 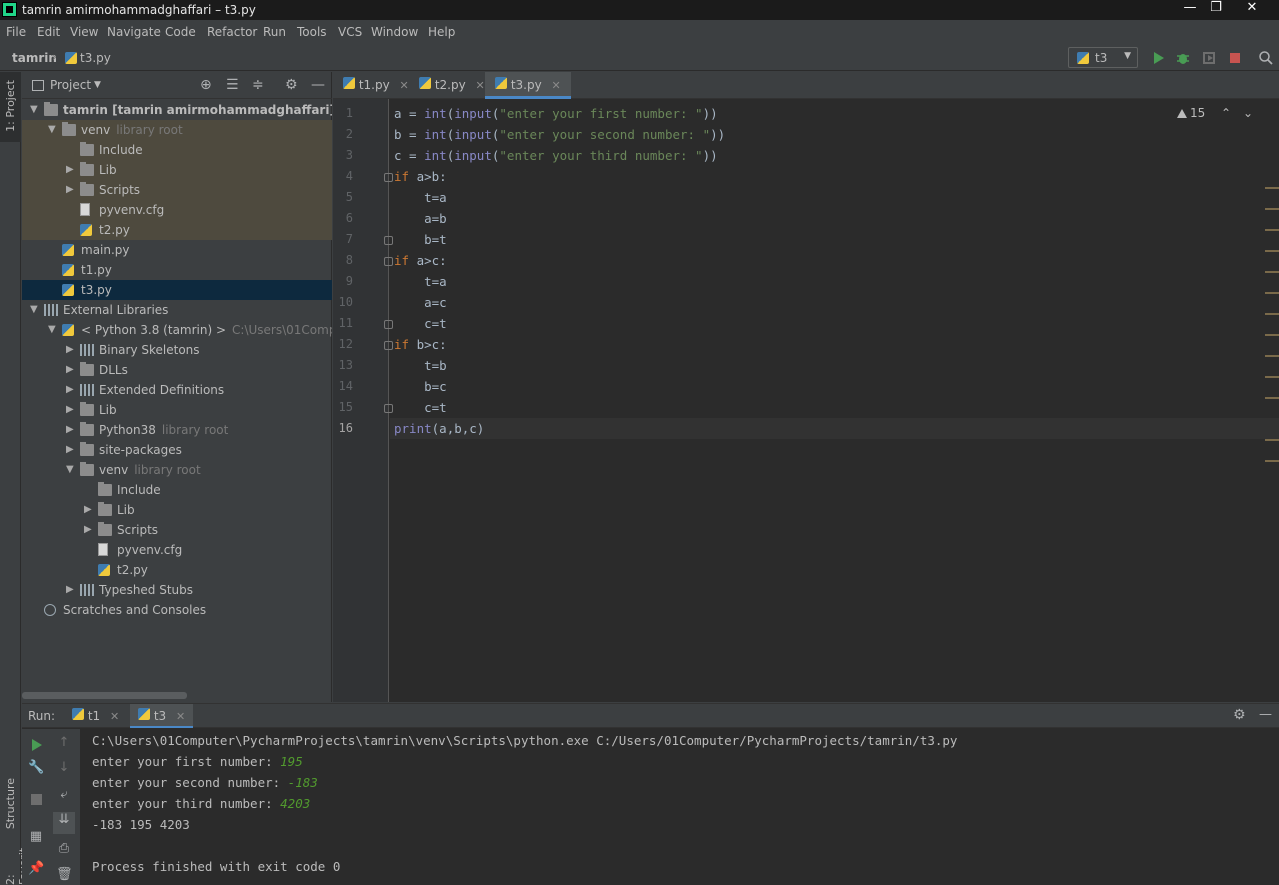 What do you see at coordinates (1158, 58) in the screenshot?
I see `run-icon` at bounding box center [1158, 58].